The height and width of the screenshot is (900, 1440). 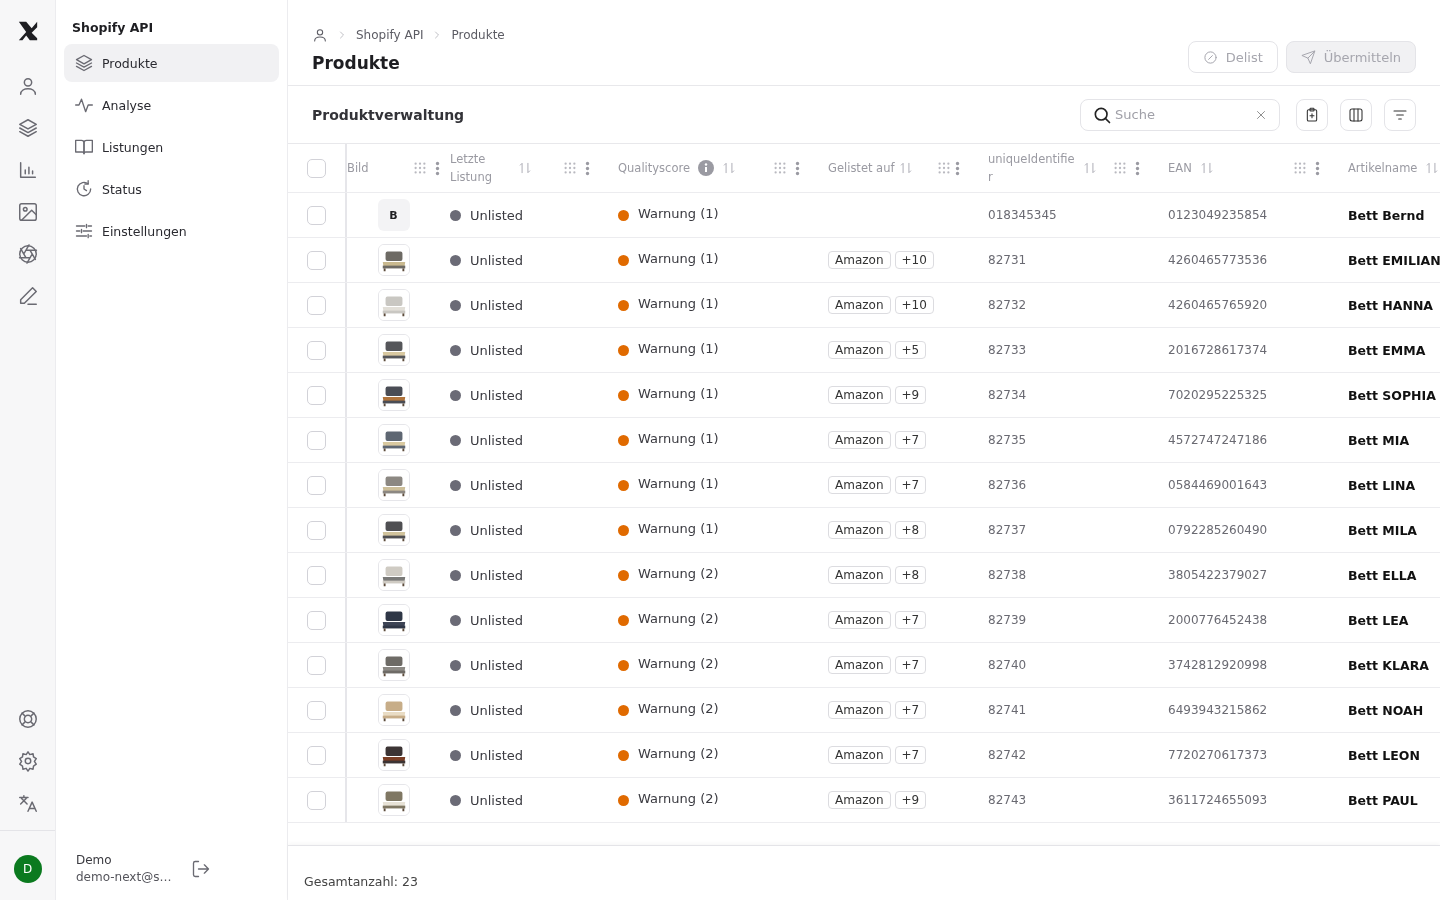 What do you see at coordinates (1007, 440) in the screenshot?
I see `table-cell: 82735` at bounding box center [1007, 440].